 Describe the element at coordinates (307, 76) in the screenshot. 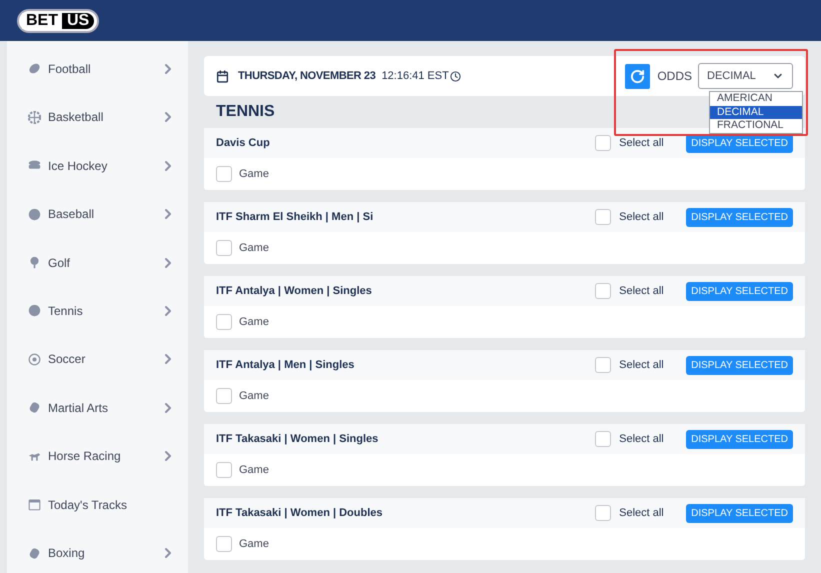

I see `date-text: THURSDAY, NOVEMBER 23` at that location.